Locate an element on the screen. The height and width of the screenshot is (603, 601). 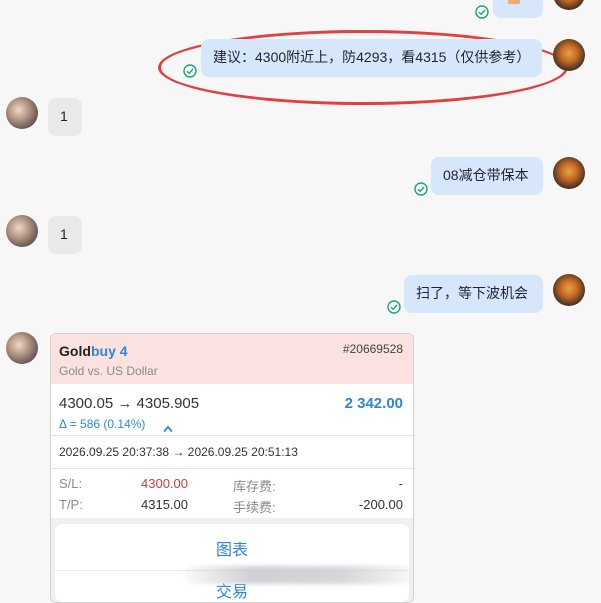
tp-label: T/P: is located at coordinates (71, 504).